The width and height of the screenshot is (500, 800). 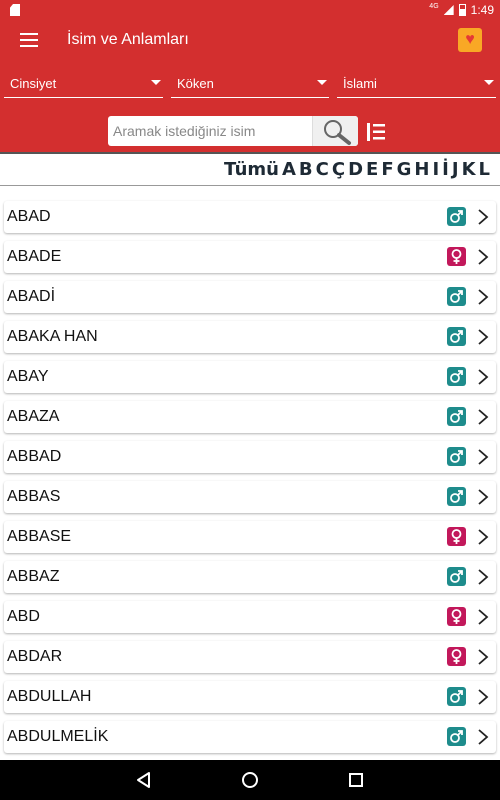 What do you see at coordinates (34, 456) in the screenshot?
I see `name-label: ABBAD` at bounding box center [34, 456].